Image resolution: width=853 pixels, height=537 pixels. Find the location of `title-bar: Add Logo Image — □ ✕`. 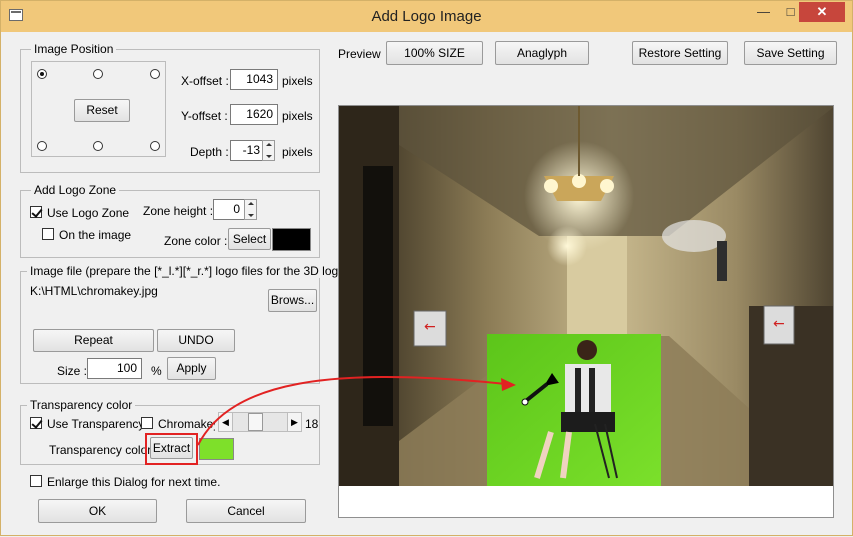

title-bar: Add Logo Image — □ ✕ is located at coordinates (426, 16).